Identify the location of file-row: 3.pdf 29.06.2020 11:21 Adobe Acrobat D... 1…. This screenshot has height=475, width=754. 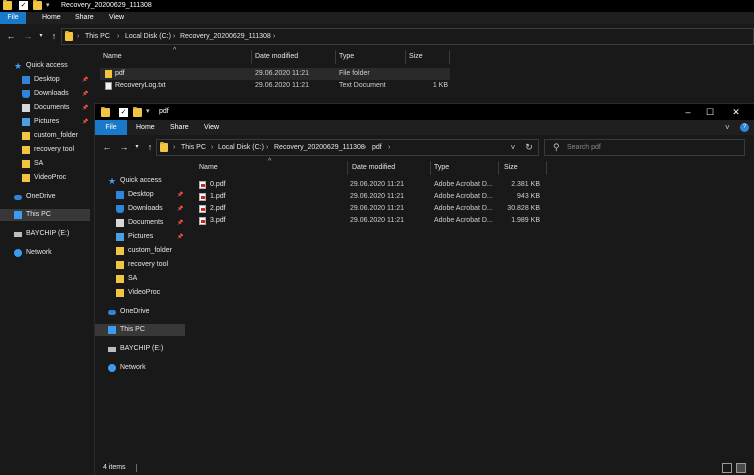
(371, 221).